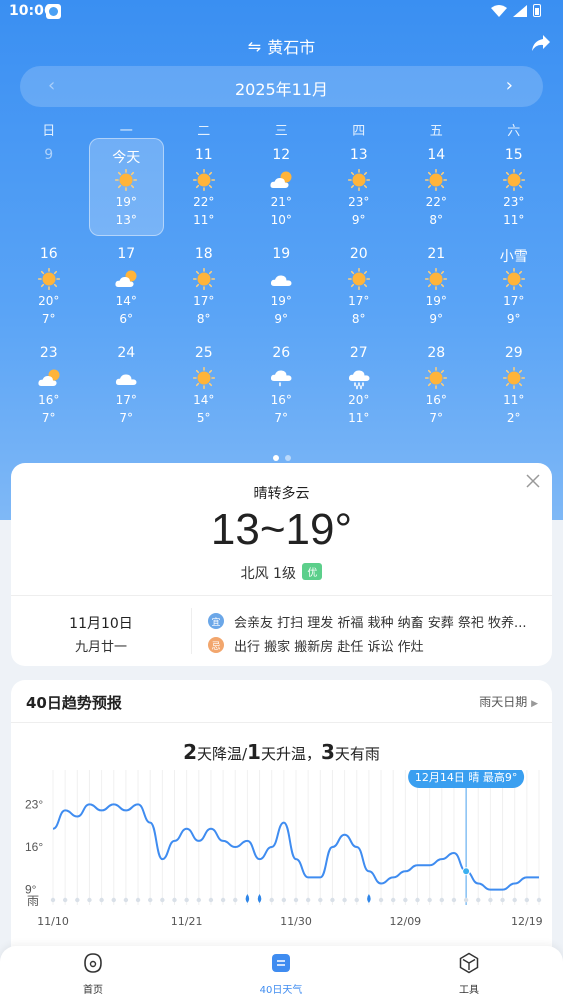 The height and width of the screenshot is (1001, 563). I want to click on calendar-day: 15 23° 11°, so click(514, 186).